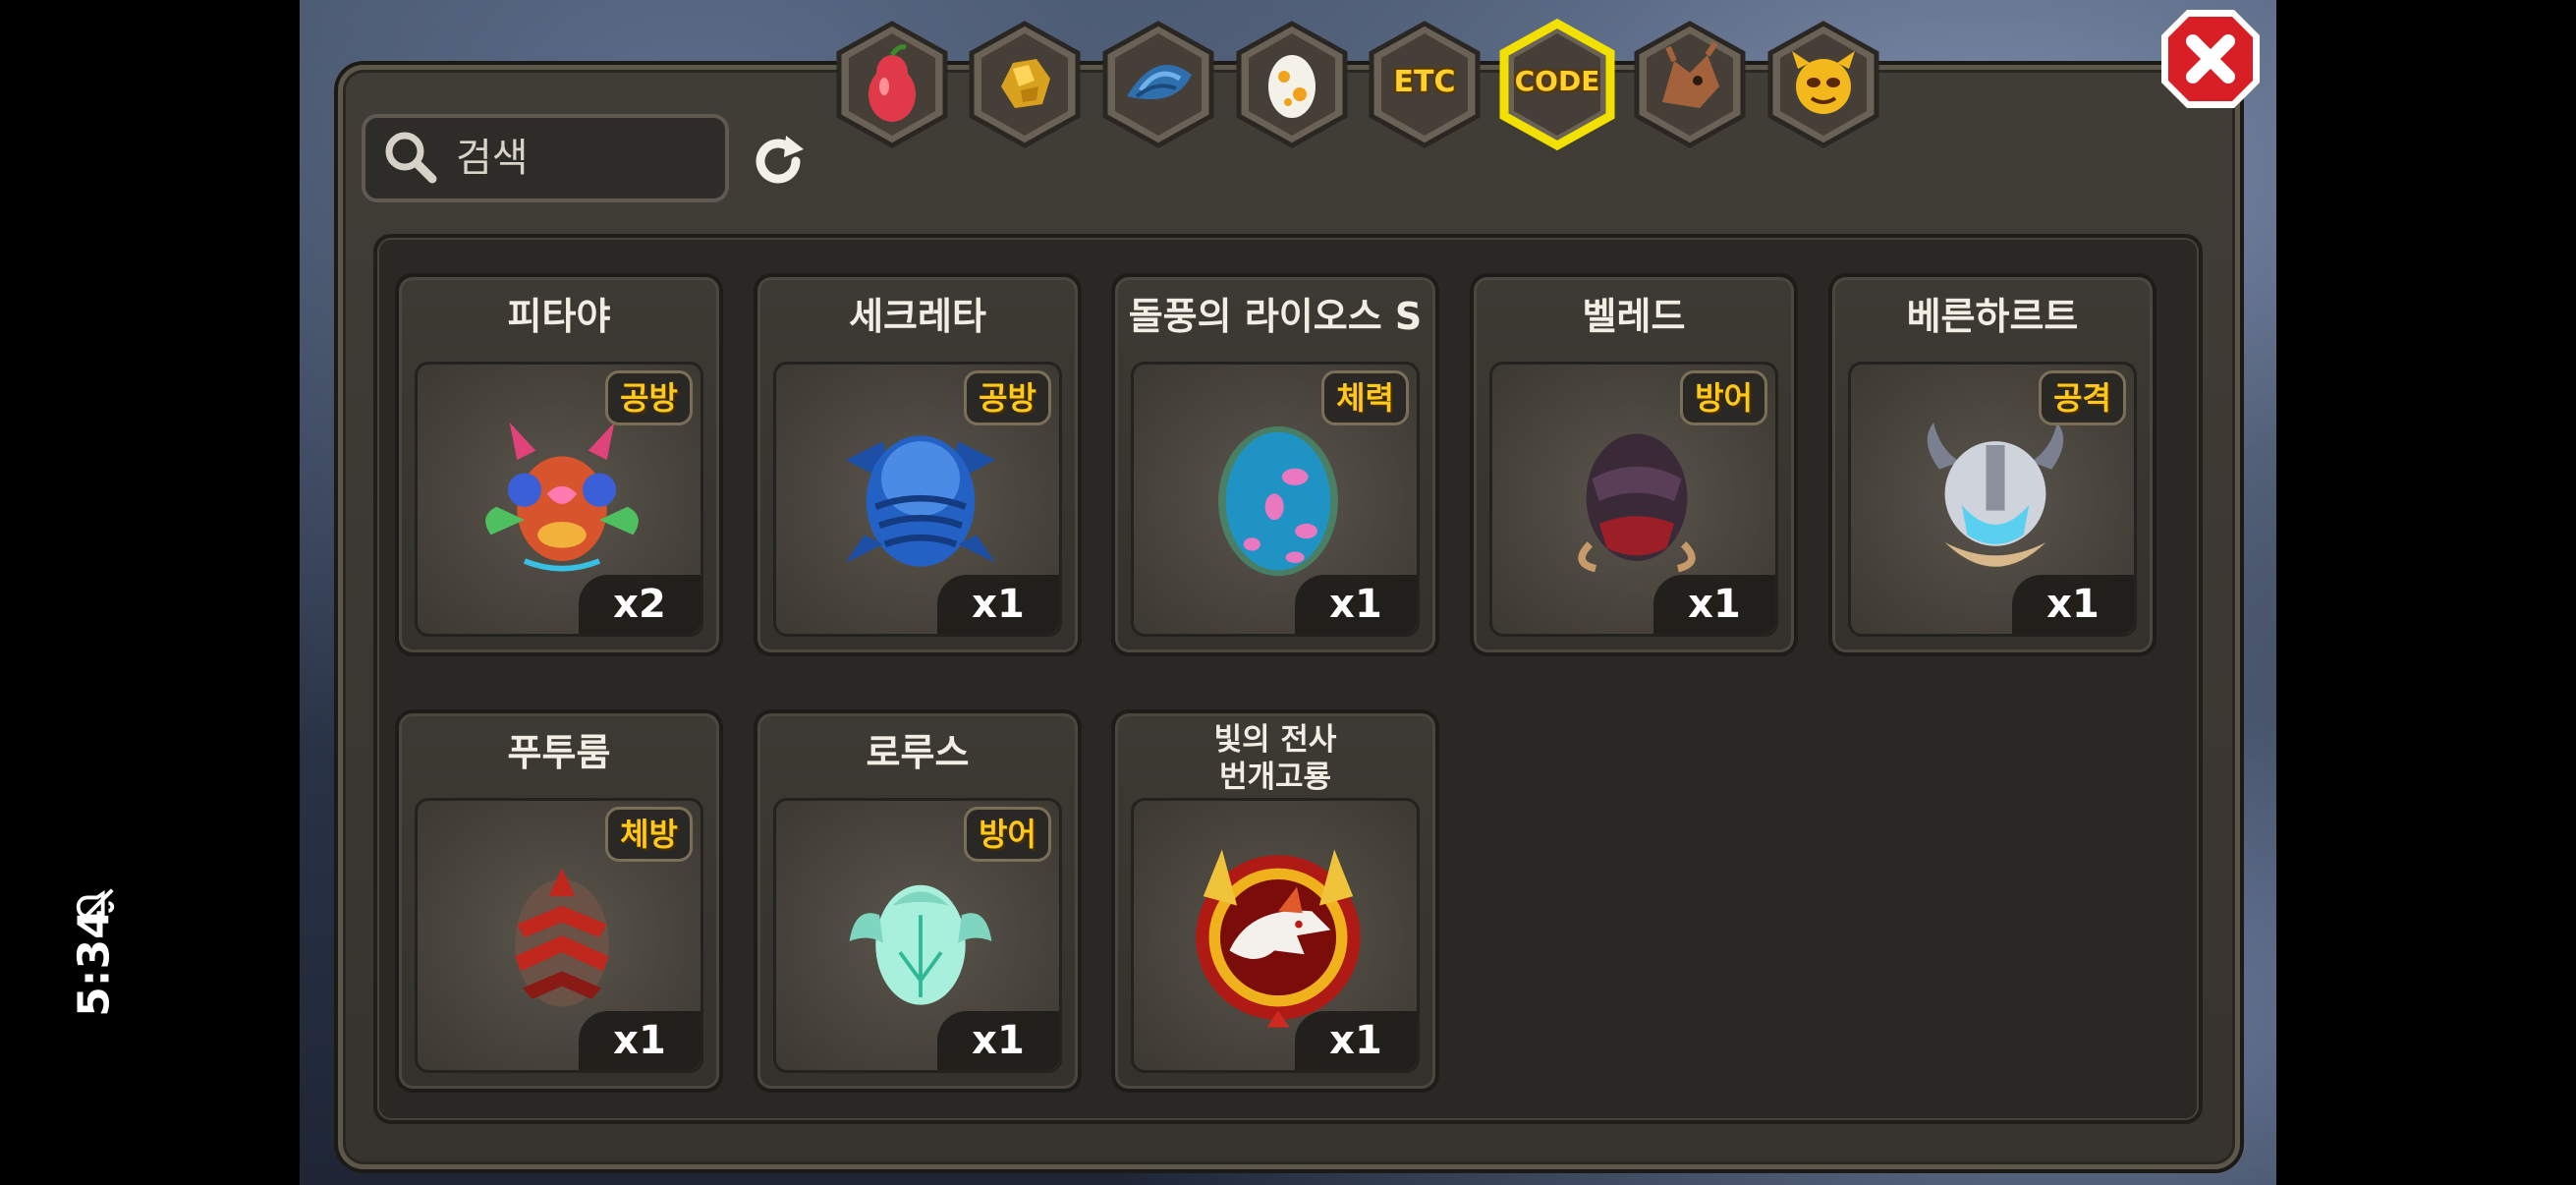 The height and width of the screenshot is (1185, 2576). I want to click on tab-egg, so click(1292, 84).